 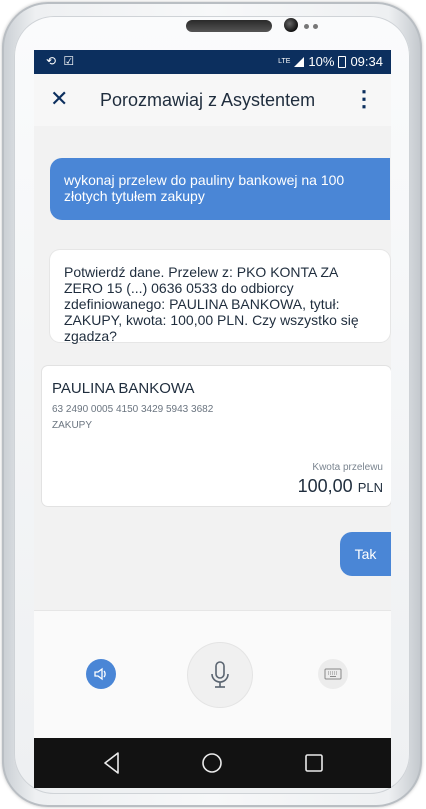 I want to click on phone-speaker, so click(x=229, y=26).